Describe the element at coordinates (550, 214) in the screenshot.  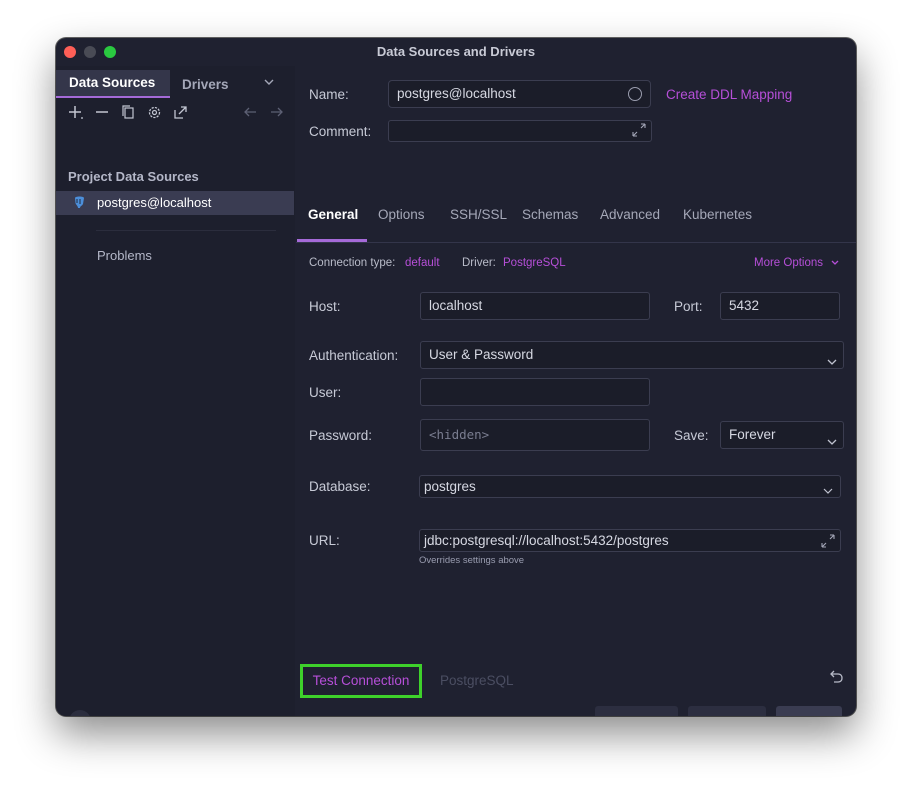
I see `tab-schemas: Schemas` at that location.